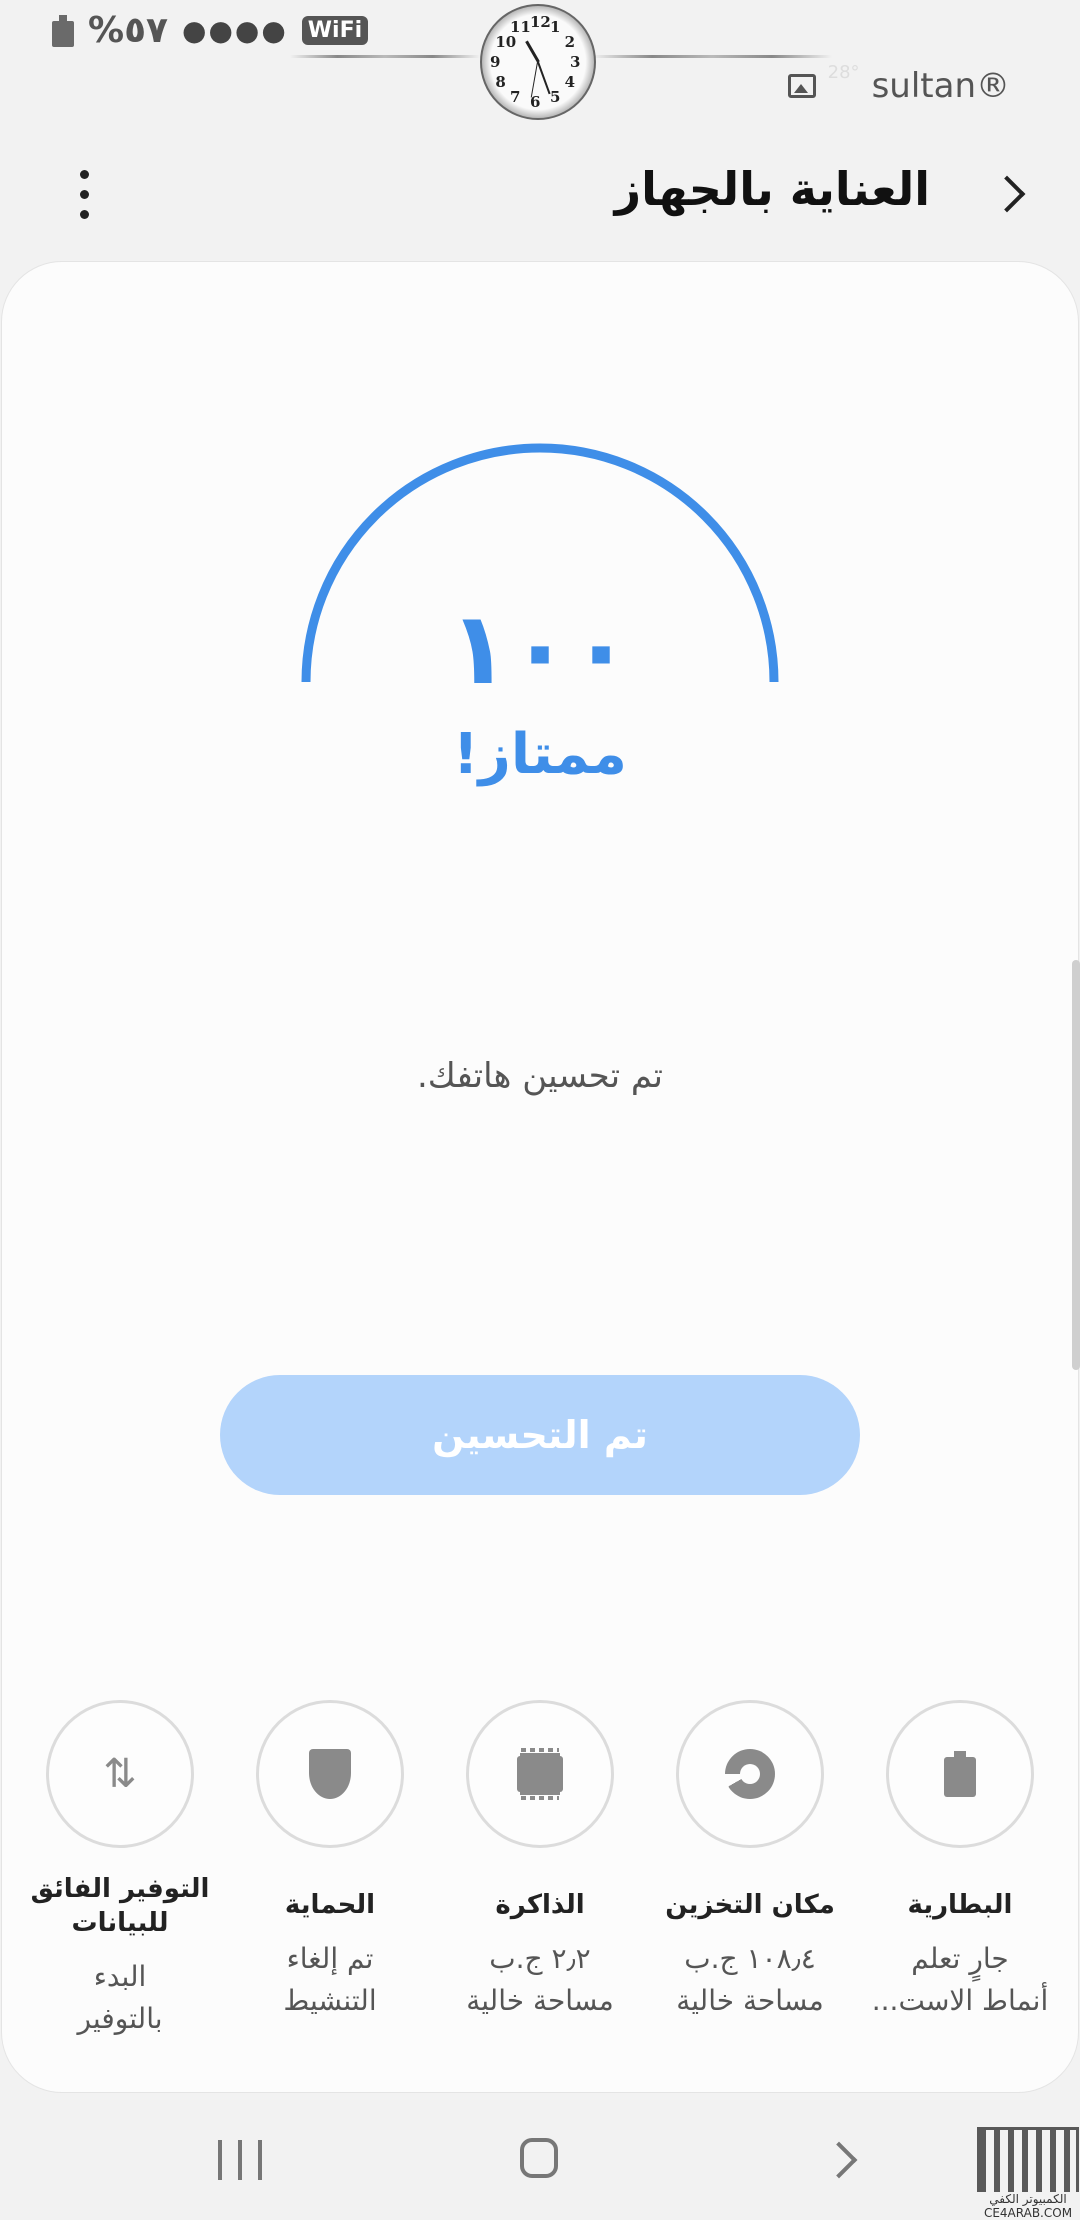 This screenshot has height=2220, width=1080. What do you see at coordinates (570, 82) in the screenshot?
I see `clock-number: 4` at bounding box center [570, 82].